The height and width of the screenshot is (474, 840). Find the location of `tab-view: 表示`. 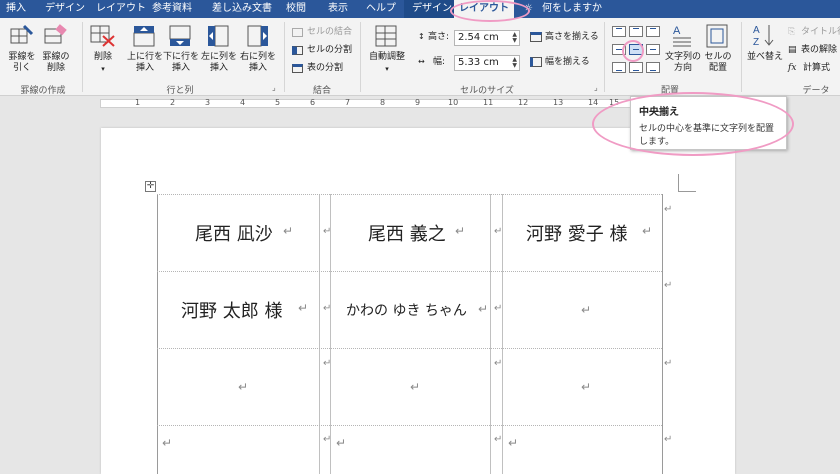

tab-view: 表示 is located at coordinates (340, 9).